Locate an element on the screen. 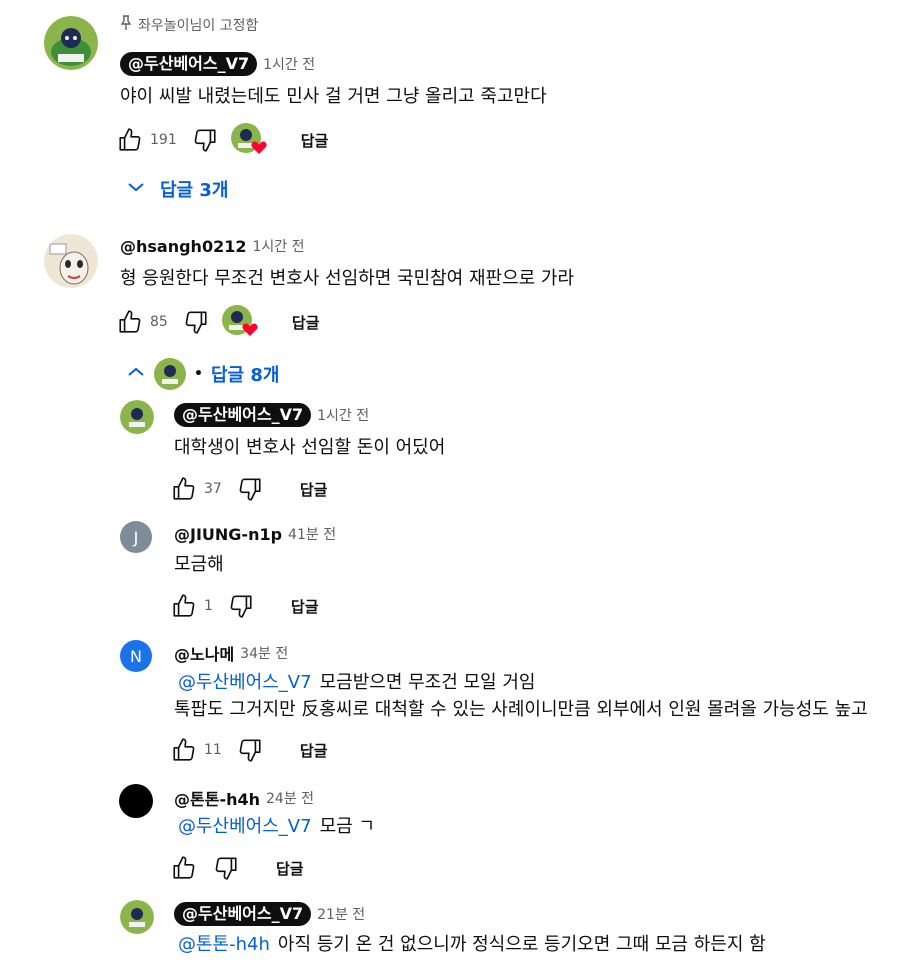 The height and width of the screenshot is (963, 900). avatar: N is located at coordinates (136, 656).